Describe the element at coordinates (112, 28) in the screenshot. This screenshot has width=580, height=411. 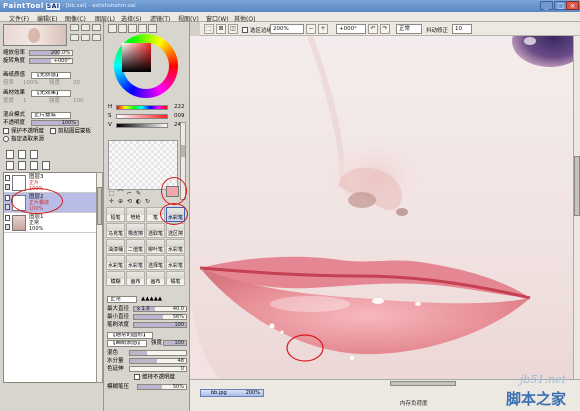
I see `color-wheel-tab-icon` at that location.